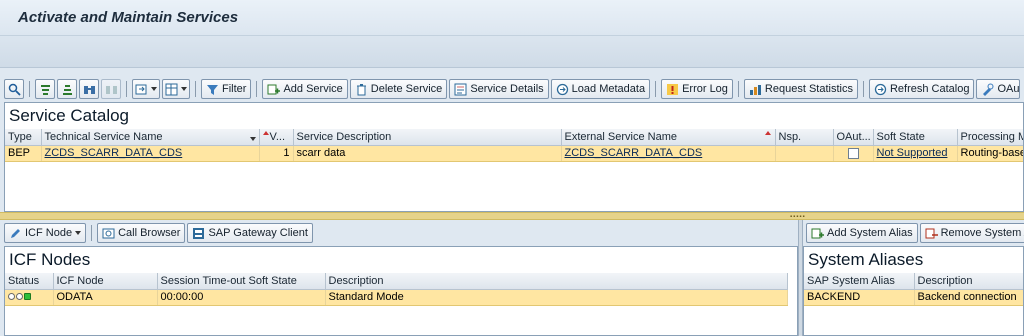  I want to click on load-metadata-button: Load Metadata, so click(600, 89).